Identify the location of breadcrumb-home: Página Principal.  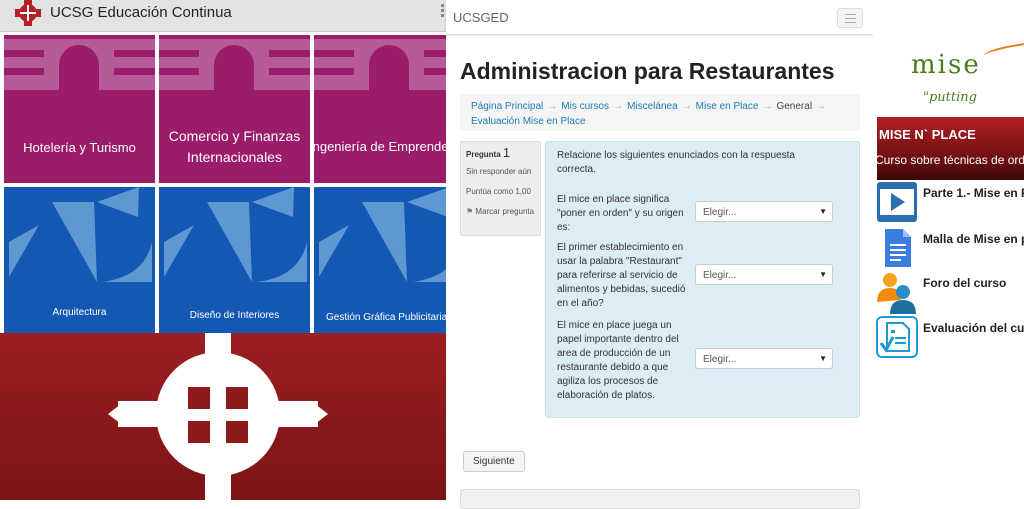
(507, 106).